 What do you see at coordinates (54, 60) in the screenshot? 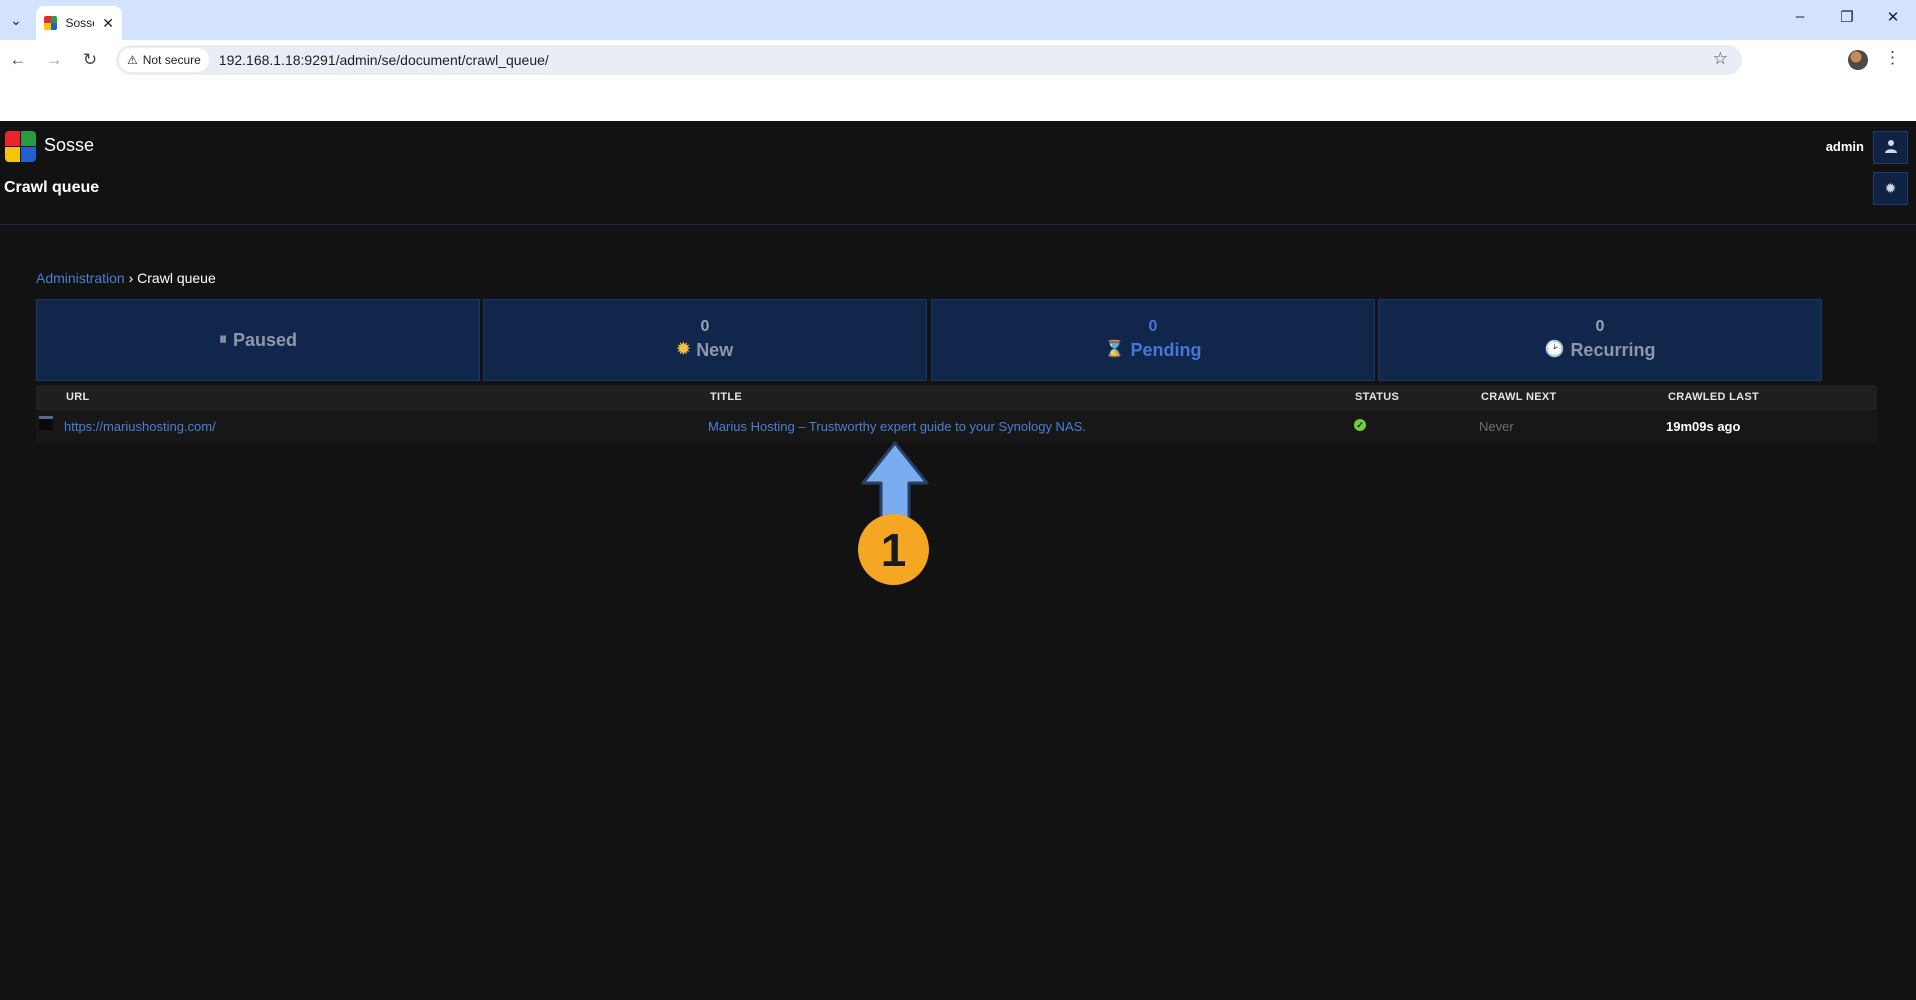
I see `forward-arrow-icon: →` at bounding box center [54, 60].